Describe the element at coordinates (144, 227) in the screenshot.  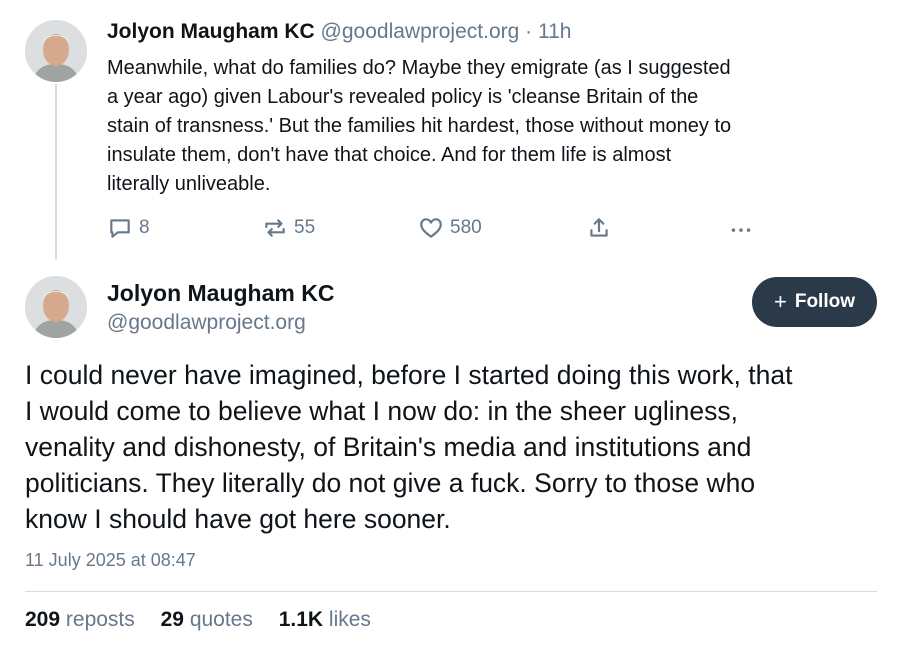
I see `reply-count: 8` at that location.